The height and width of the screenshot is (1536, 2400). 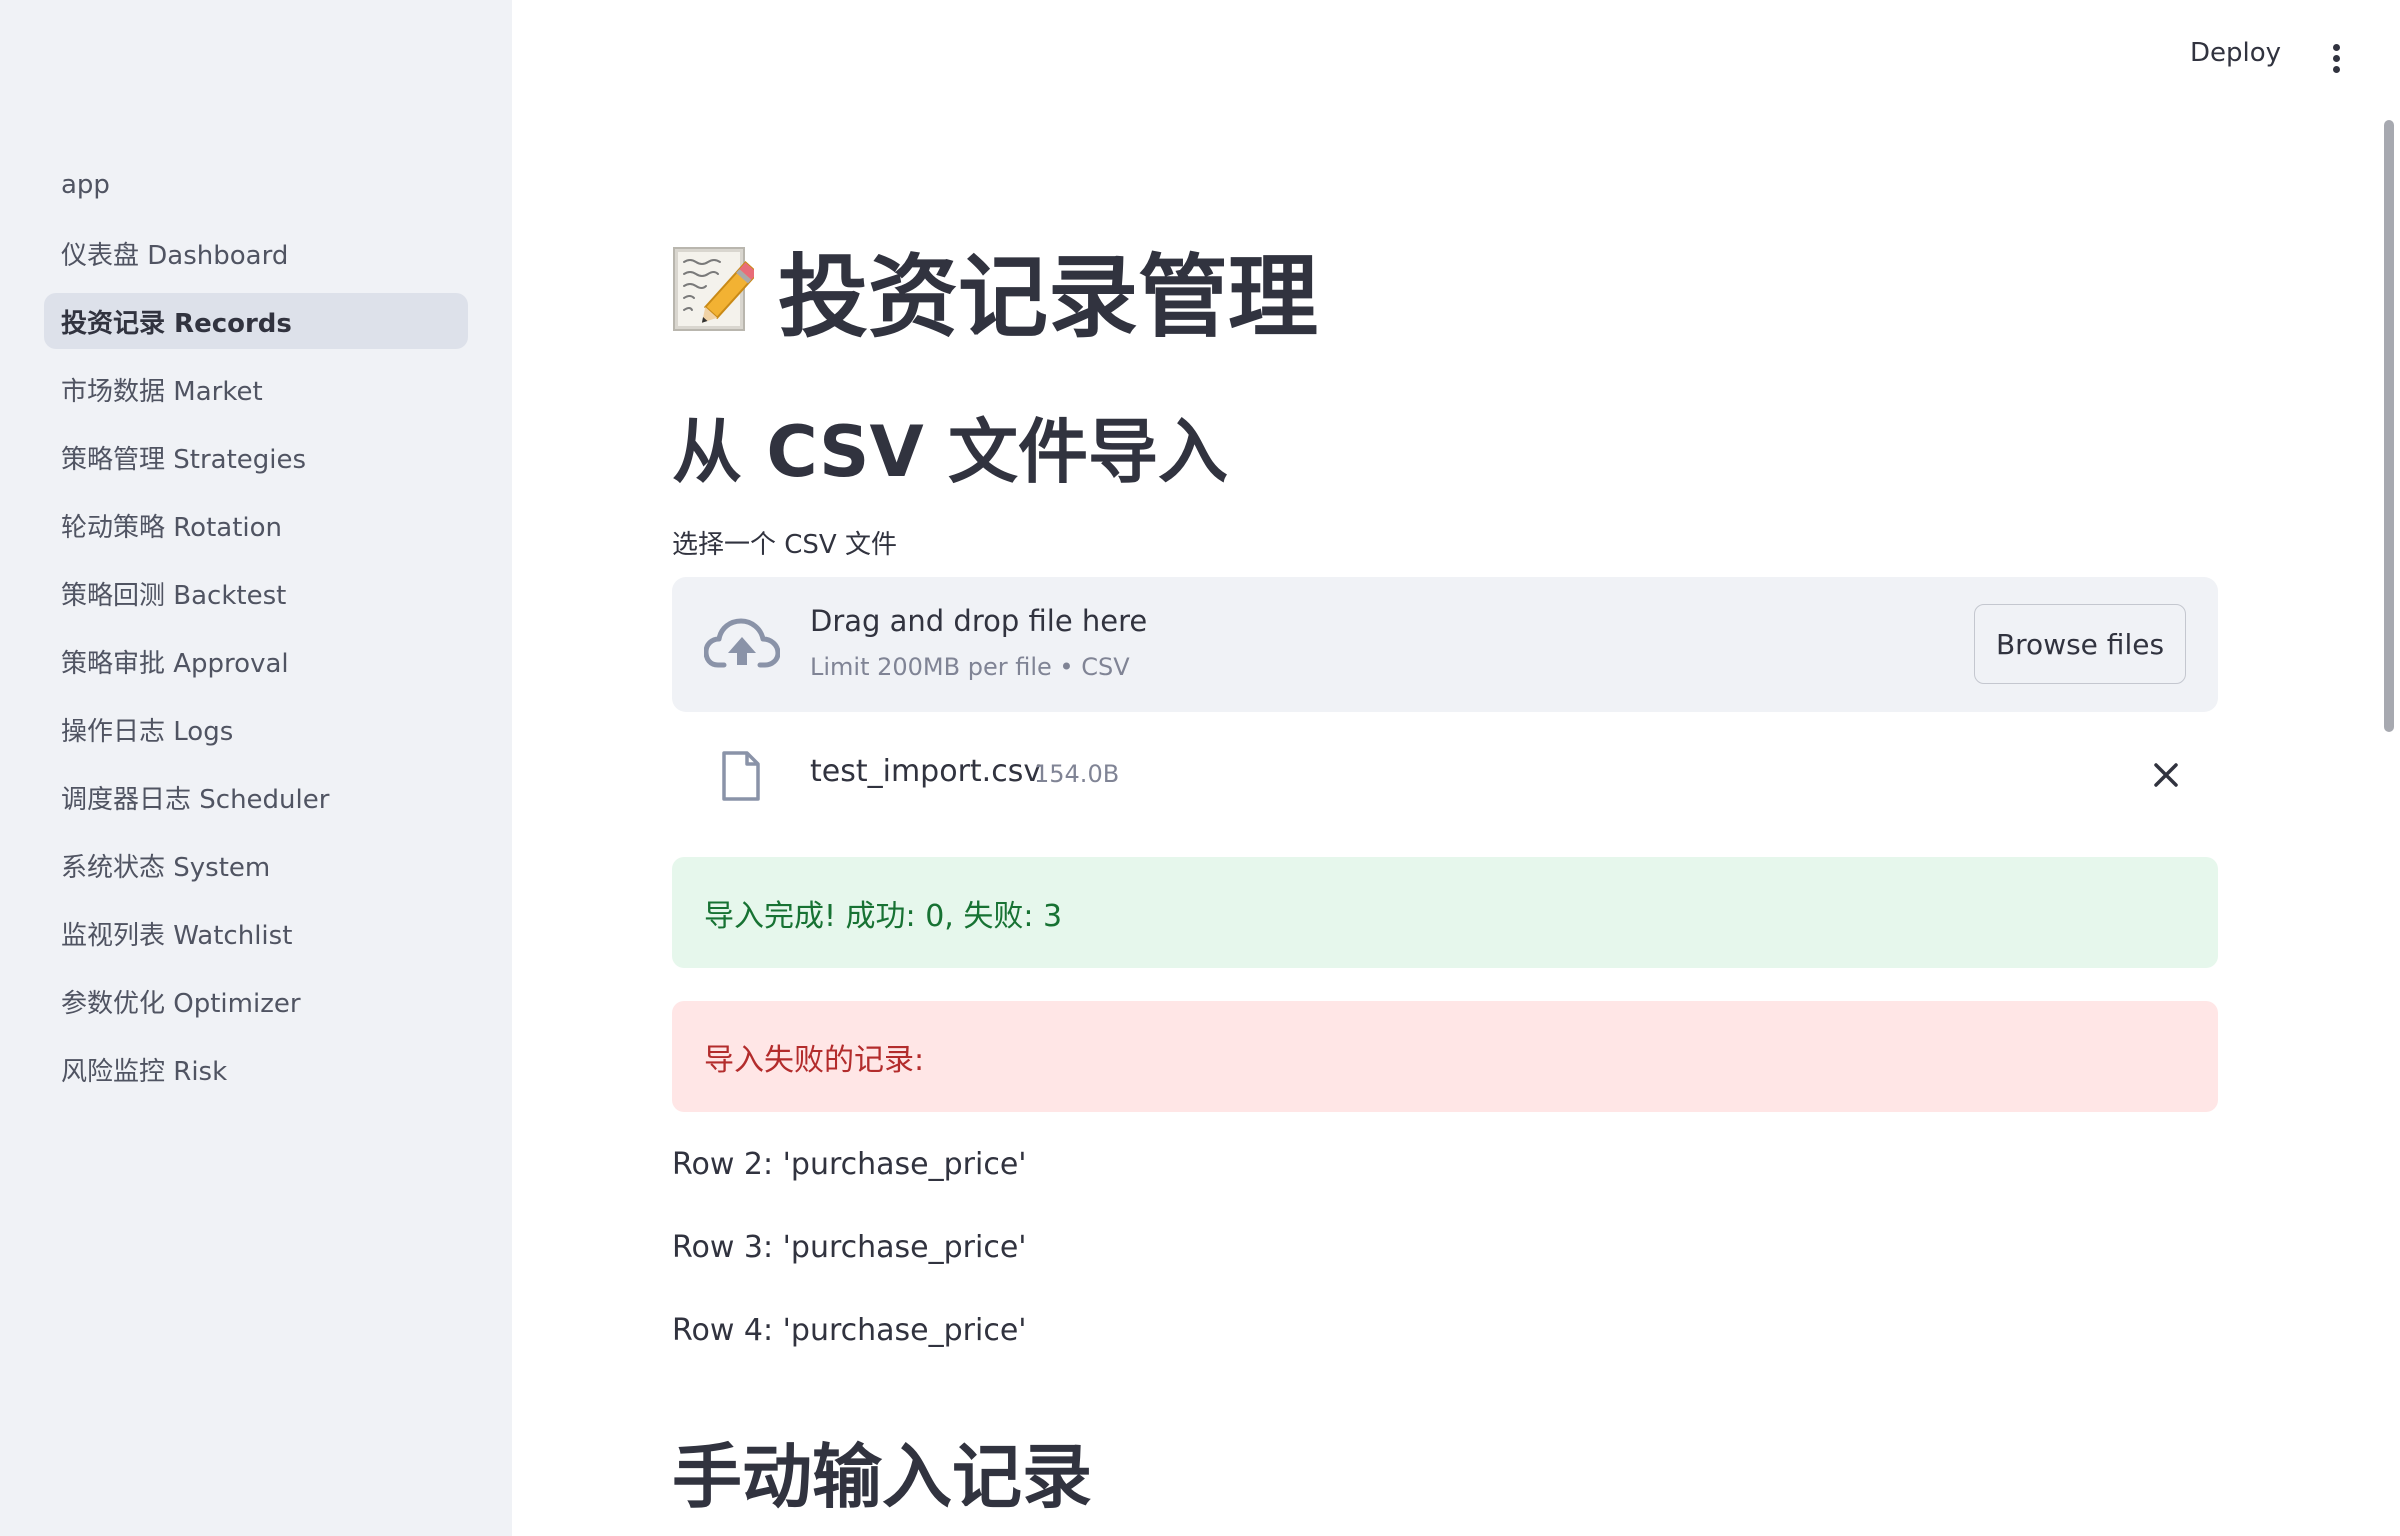 I want to click on import-heading: 从 CSV 文件导入, so click(x=950, y=452).